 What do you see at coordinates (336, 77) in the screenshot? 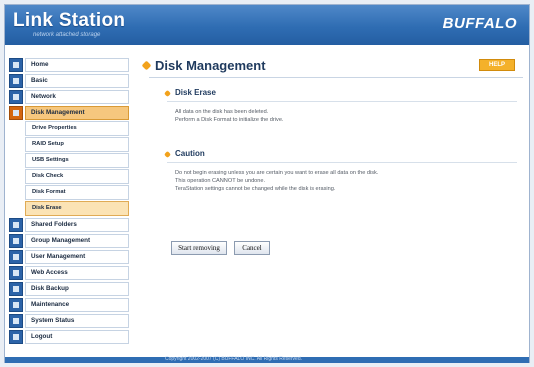
I see `title-divider` at bounding box center [336, 77].